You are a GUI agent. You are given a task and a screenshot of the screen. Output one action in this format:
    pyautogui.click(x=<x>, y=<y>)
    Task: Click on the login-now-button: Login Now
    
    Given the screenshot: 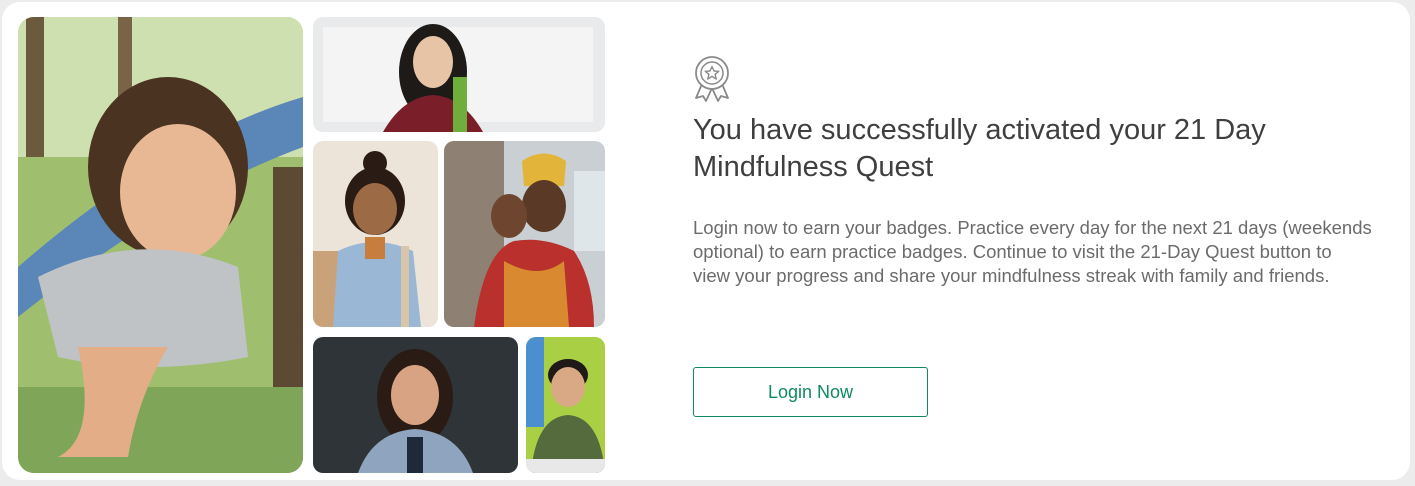 What is the action you would take?
    pyautogui.click(x=810, y=392)
    